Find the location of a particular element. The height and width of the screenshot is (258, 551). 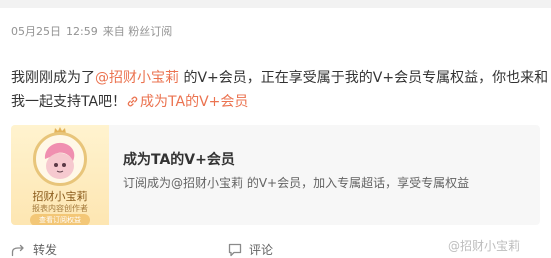

post-text-line2: 我一起支持TA吧！ is located at coordinates (69, 102).